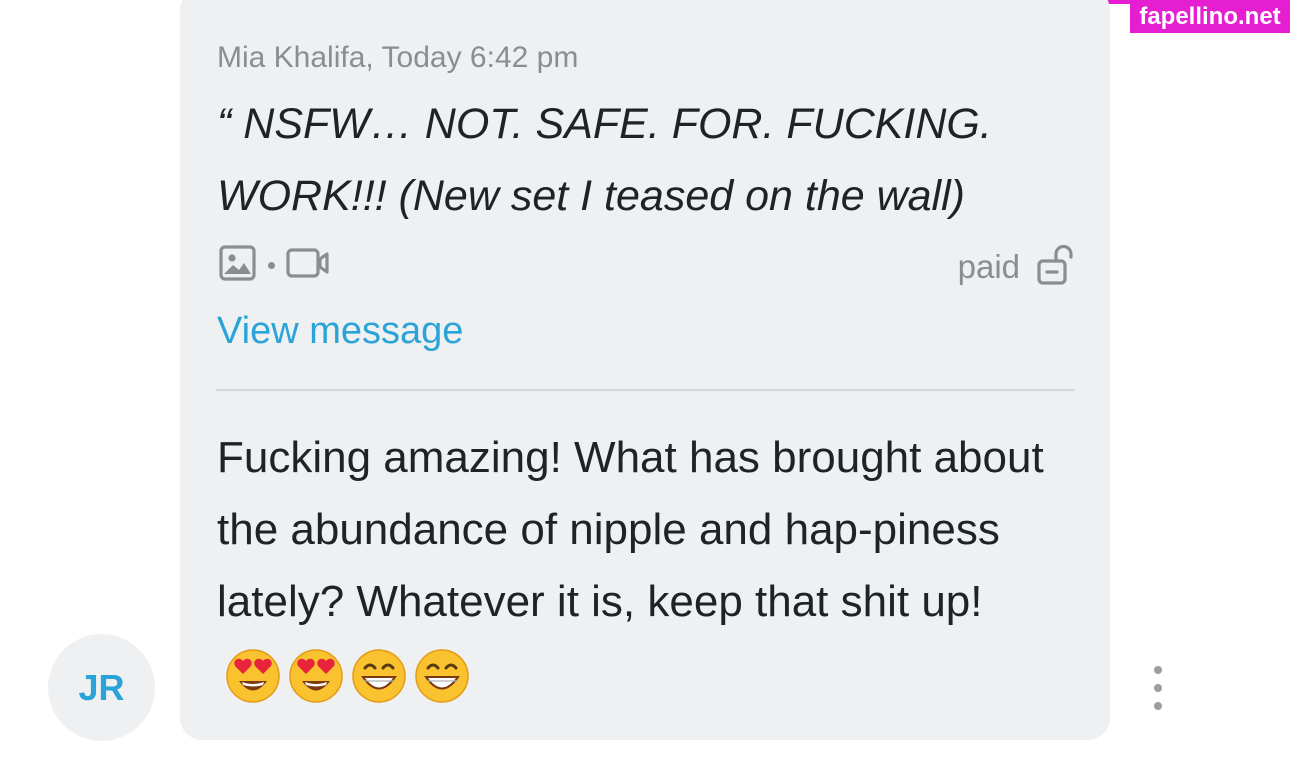  I want to click on avatar: JR, so click(101, 687).